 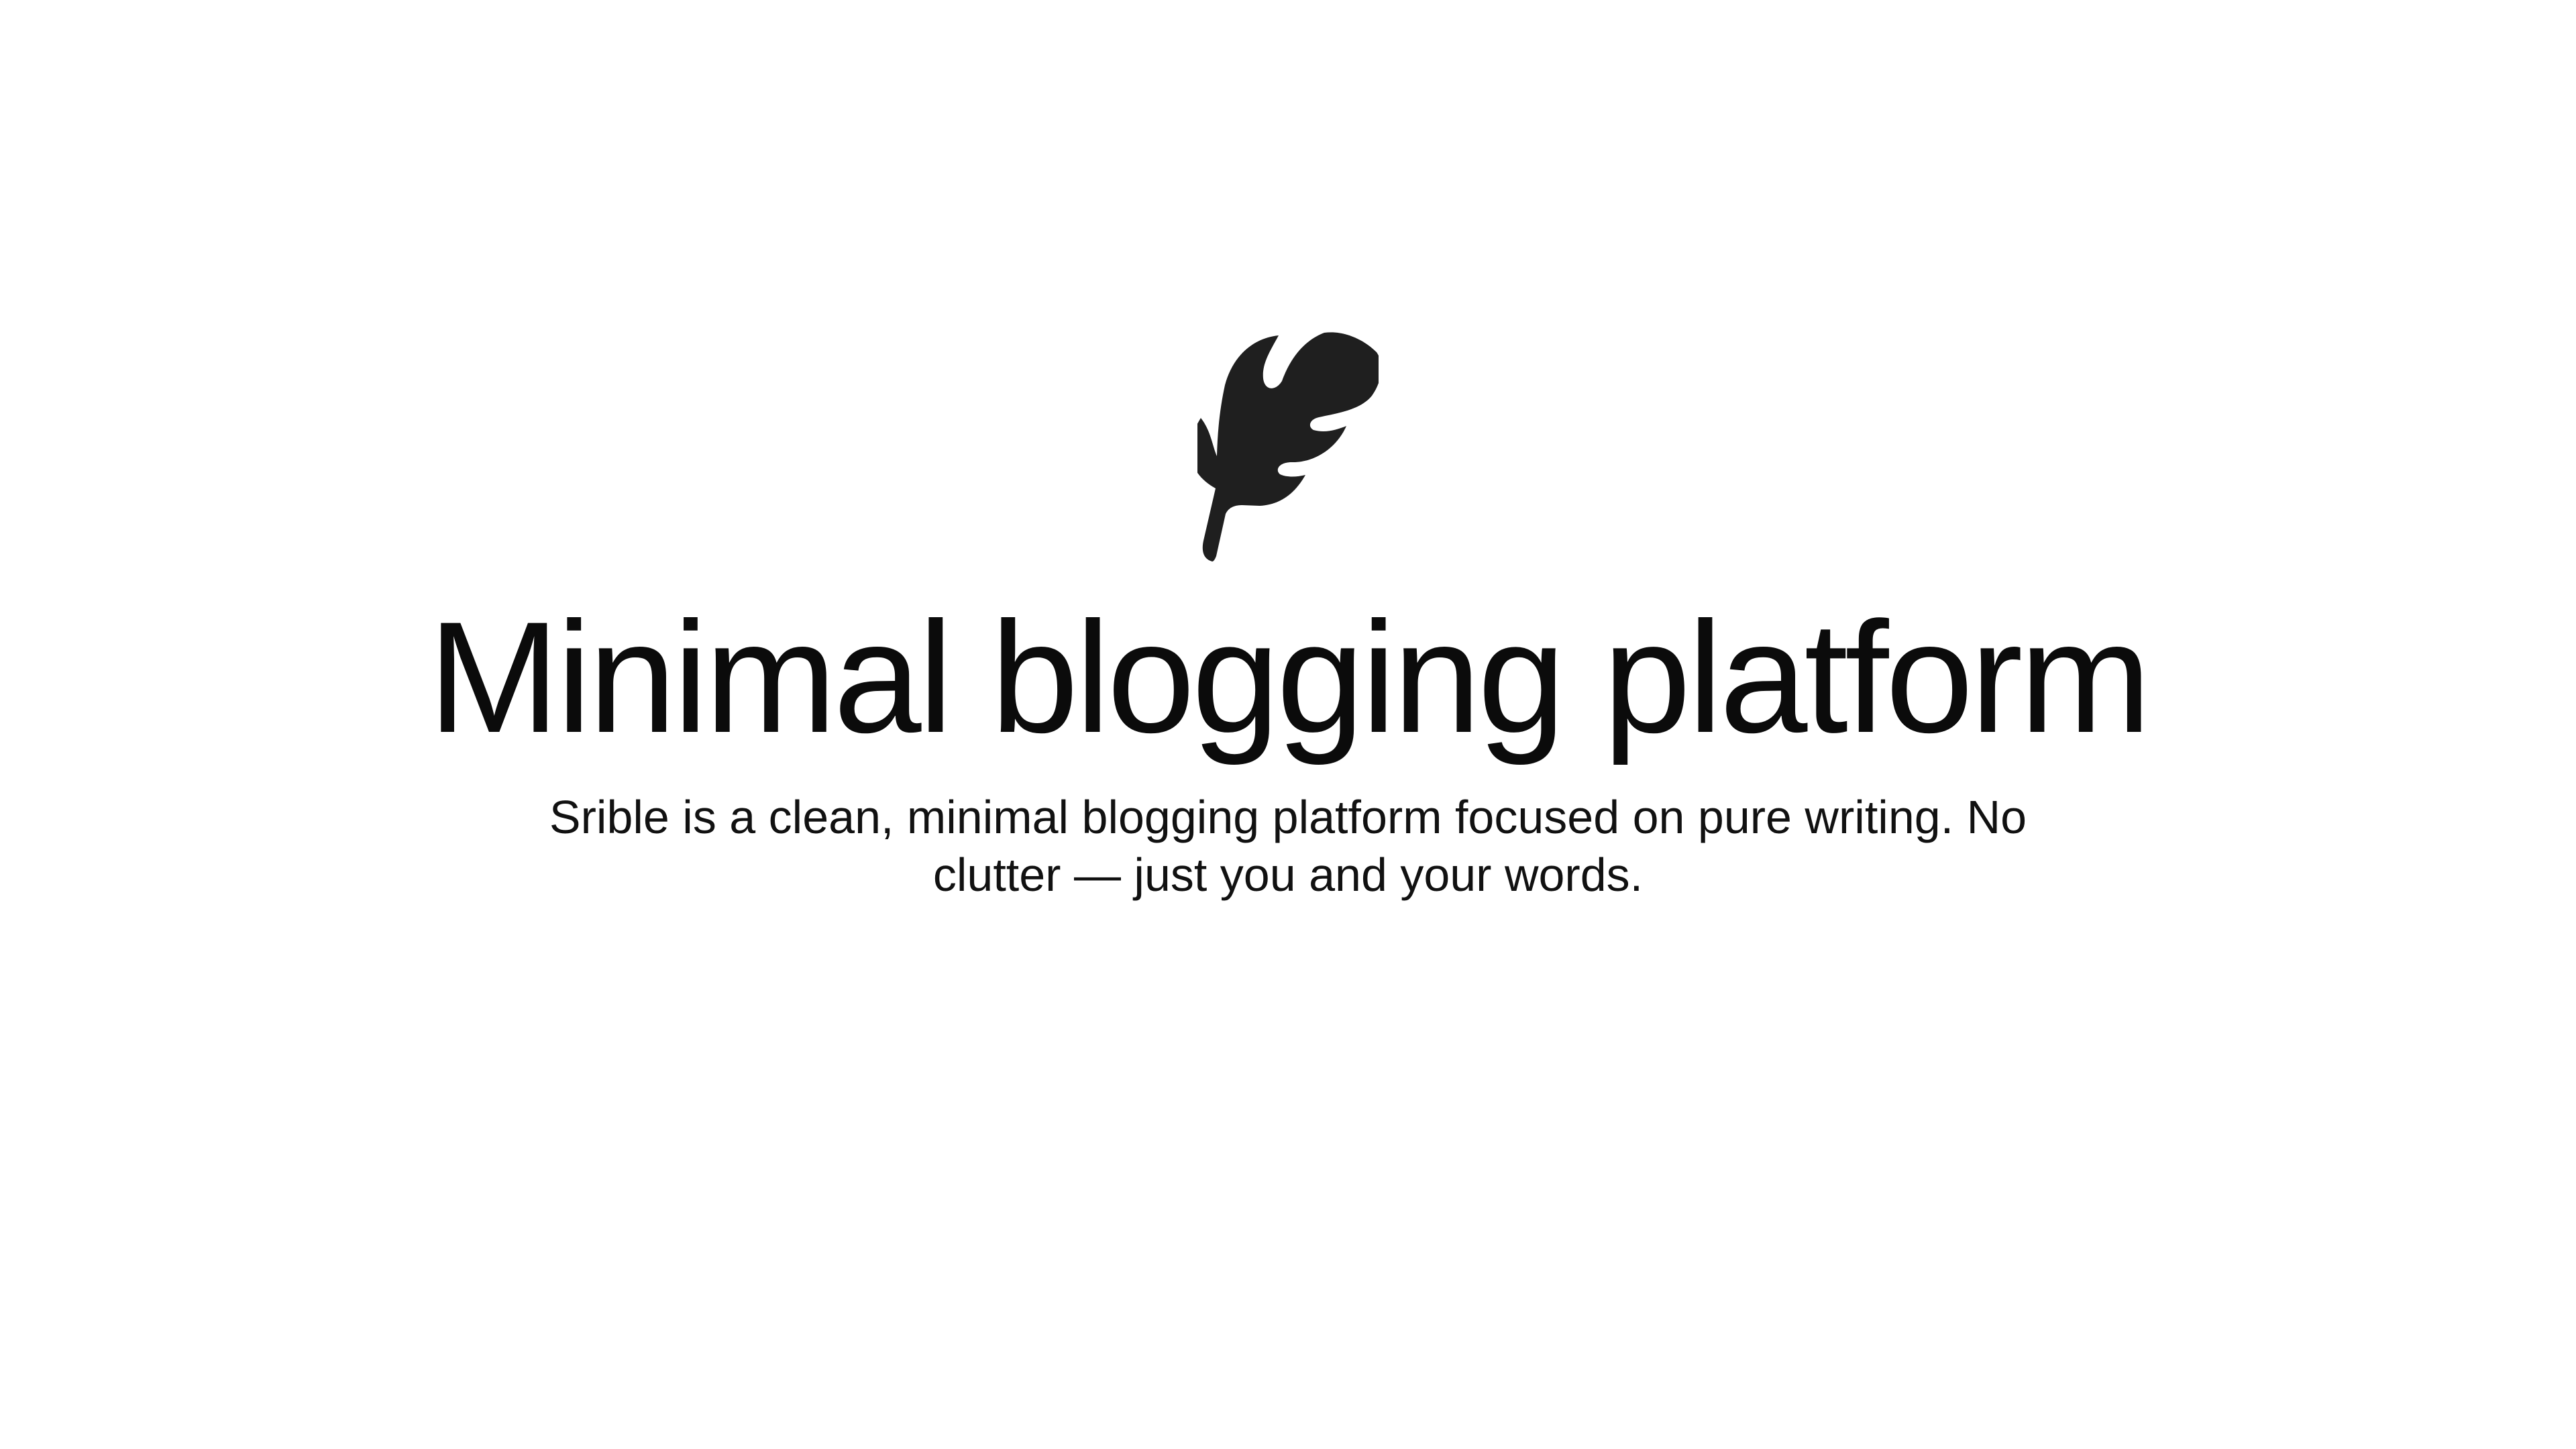 I want to click on page-title: Minimal blogging platform, so click(x=1289, y=677).